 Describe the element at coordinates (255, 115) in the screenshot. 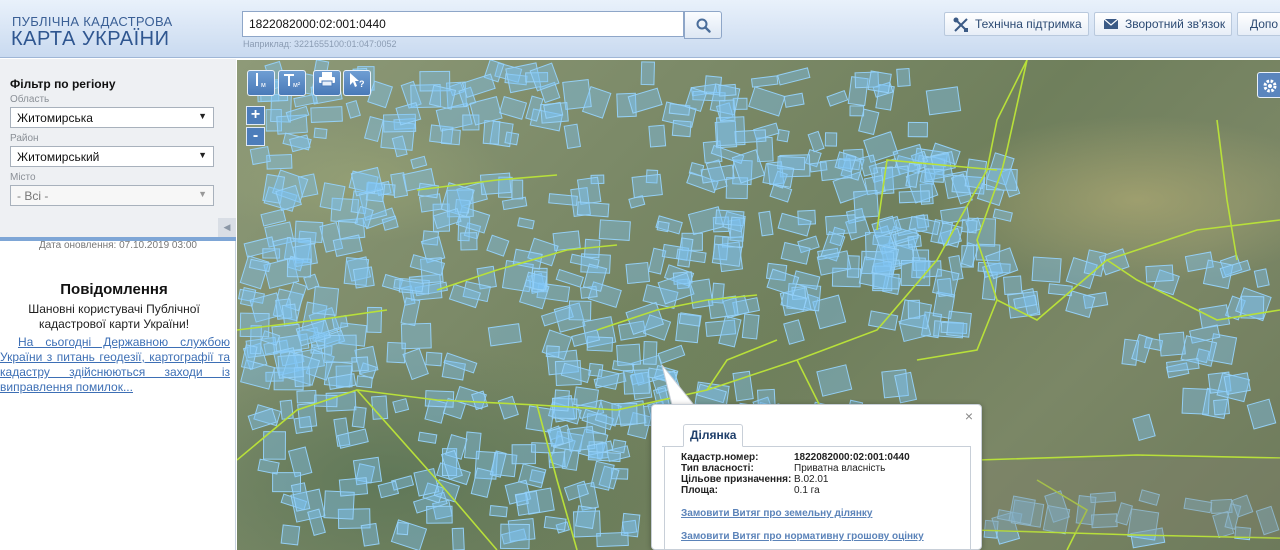

I see `zoom-in-button: +` at that location.